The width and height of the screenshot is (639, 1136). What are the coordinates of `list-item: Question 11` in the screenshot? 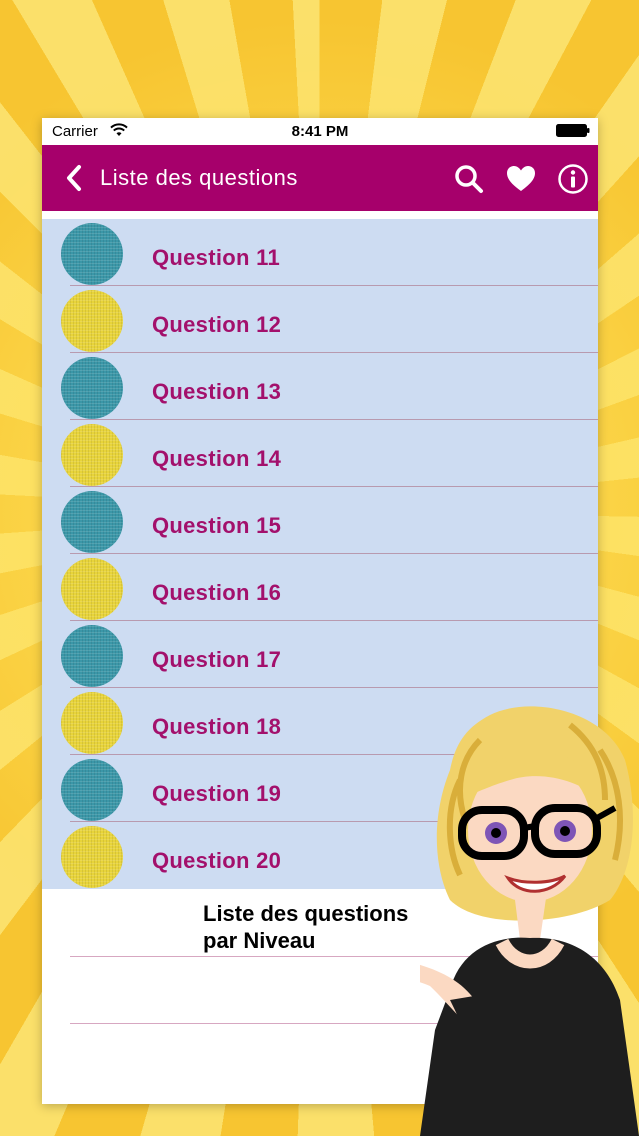 It's located at (320, 252).